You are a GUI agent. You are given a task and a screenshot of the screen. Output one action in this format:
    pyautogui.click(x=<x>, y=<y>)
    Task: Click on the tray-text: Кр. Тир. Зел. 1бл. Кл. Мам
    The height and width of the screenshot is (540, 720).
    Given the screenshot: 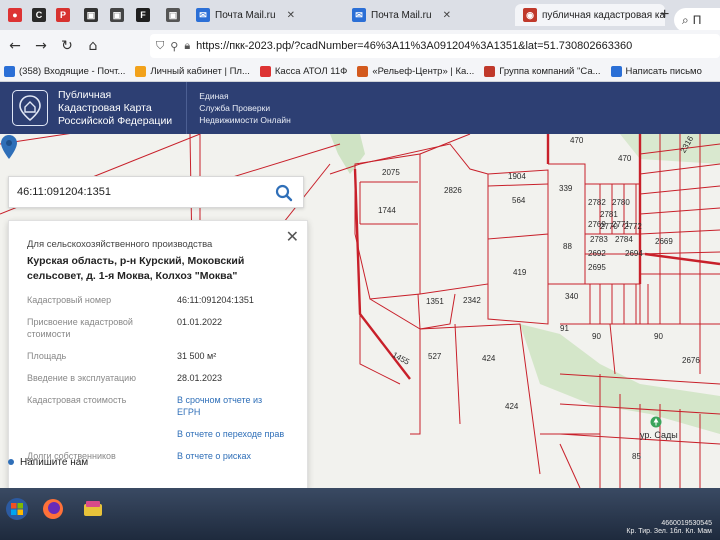 What is the action you would take?
    pyautogui.click(x=669, y=531)
    